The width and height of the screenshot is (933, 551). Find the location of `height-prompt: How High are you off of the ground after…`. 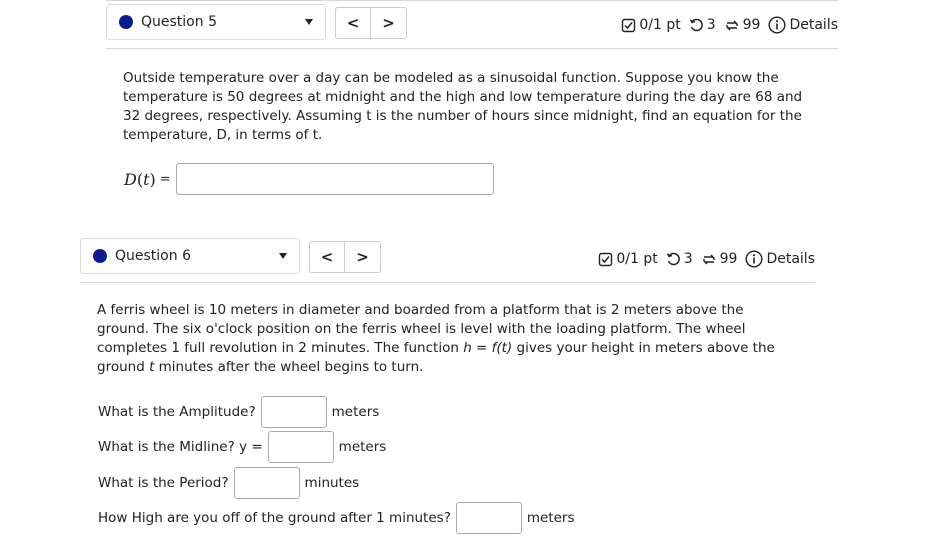

height-prompt: How High are you off of the ground after… is located at coordinates (274, 518).